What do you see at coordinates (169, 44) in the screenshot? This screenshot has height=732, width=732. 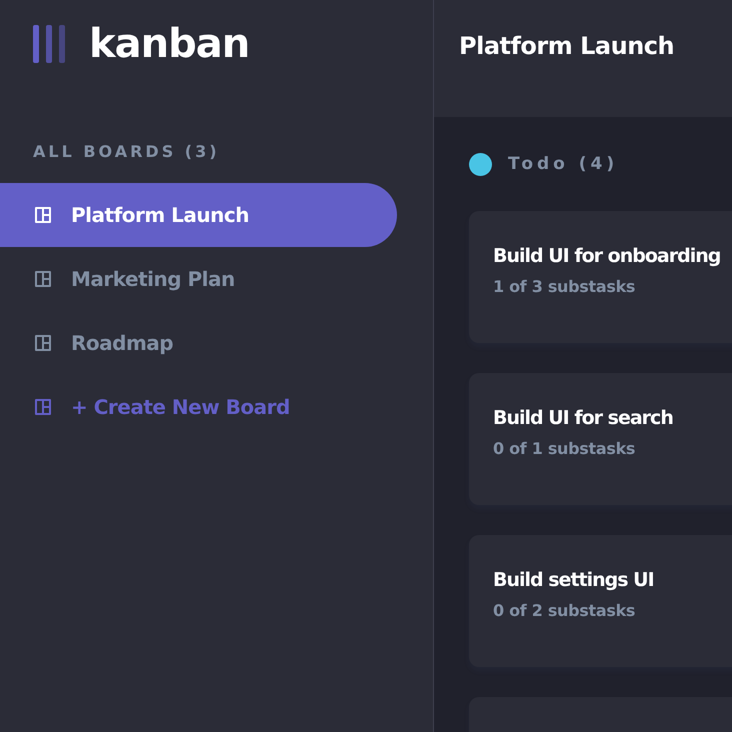 I see `logo-text: kanban` at bounding box center [169, 44].